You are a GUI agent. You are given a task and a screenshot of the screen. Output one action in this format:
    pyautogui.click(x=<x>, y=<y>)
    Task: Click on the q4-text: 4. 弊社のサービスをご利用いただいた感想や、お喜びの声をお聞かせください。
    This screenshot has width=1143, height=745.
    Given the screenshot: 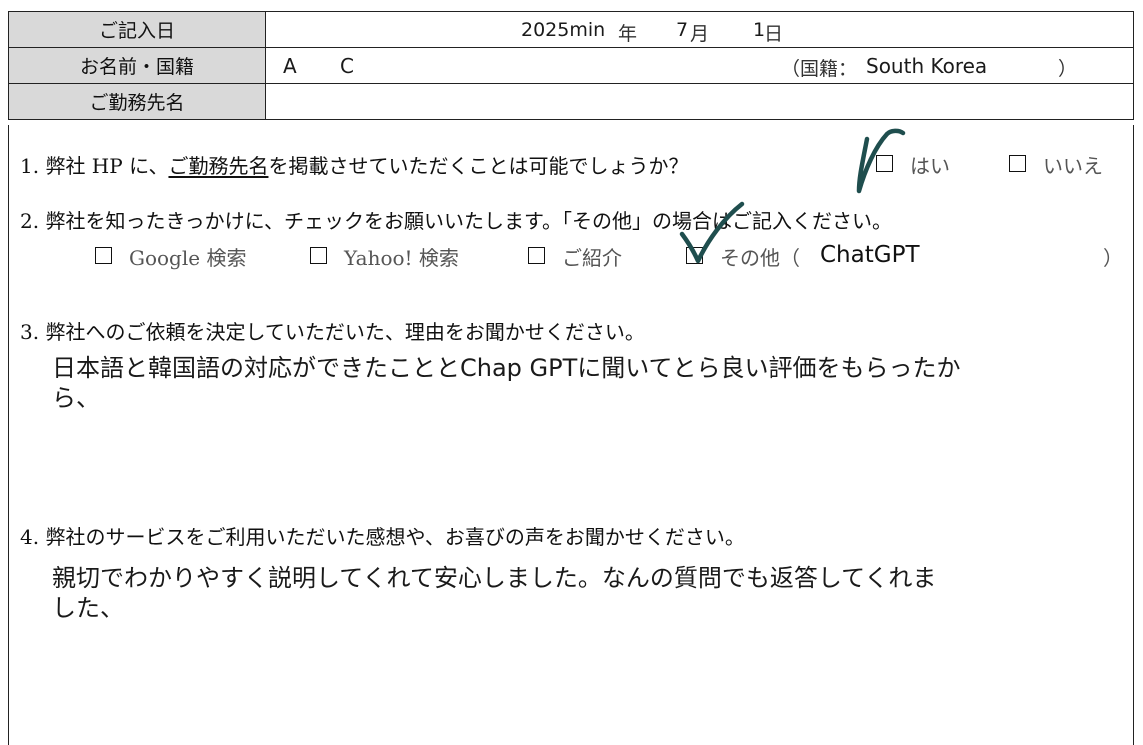 What is the action you would take?
    pyautogui.click(x=382, y=535)
    